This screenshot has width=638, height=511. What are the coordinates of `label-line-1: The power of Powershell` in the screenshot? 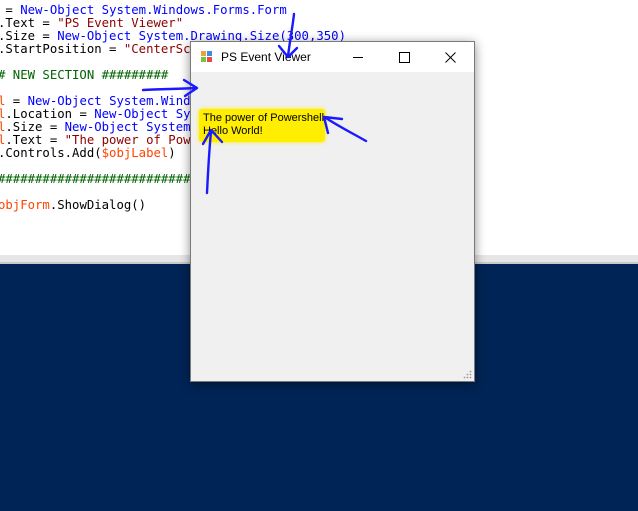 It's located at (264, 118).